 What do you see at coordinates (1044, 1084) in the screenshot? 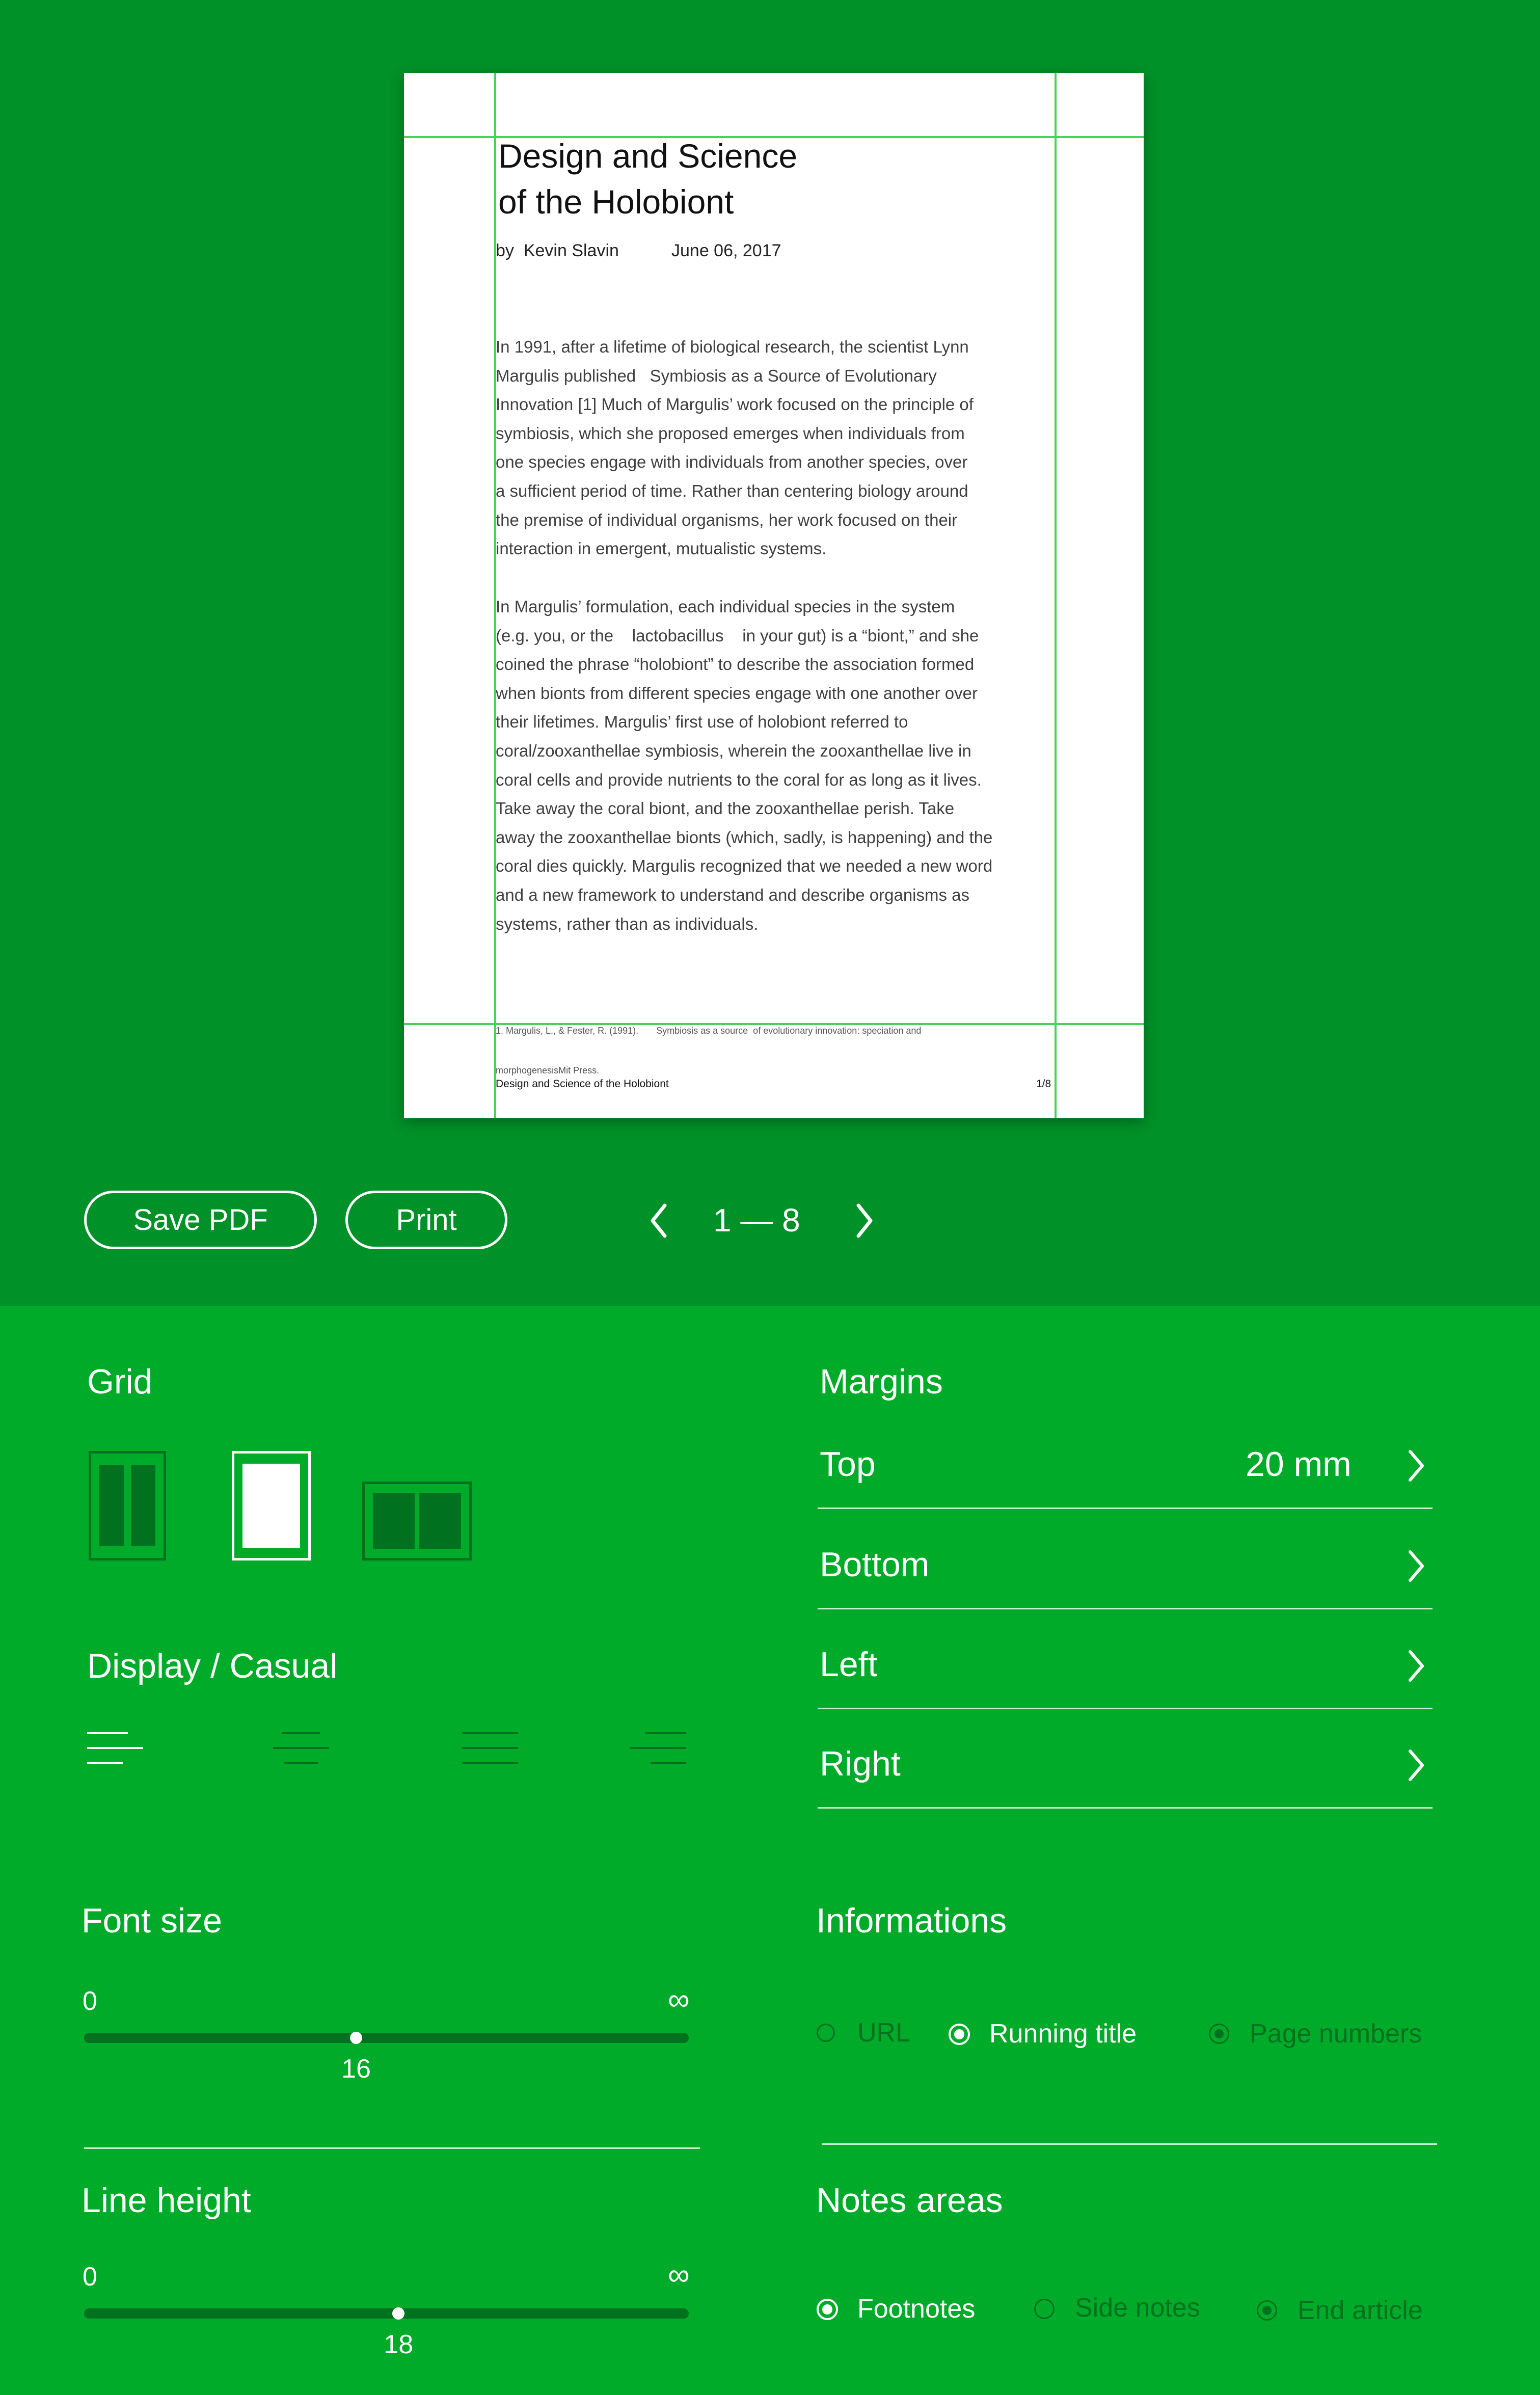
I see `page-number: 1/8` at bounding box center [1044, 1084].